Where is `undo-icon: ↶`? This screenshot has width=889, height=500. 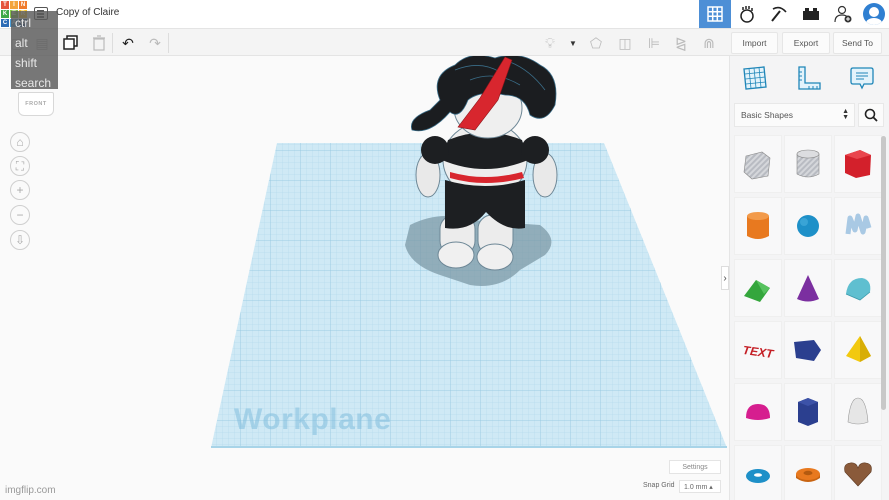
undo-icon: ↶ is located at coordinates (128, 43).